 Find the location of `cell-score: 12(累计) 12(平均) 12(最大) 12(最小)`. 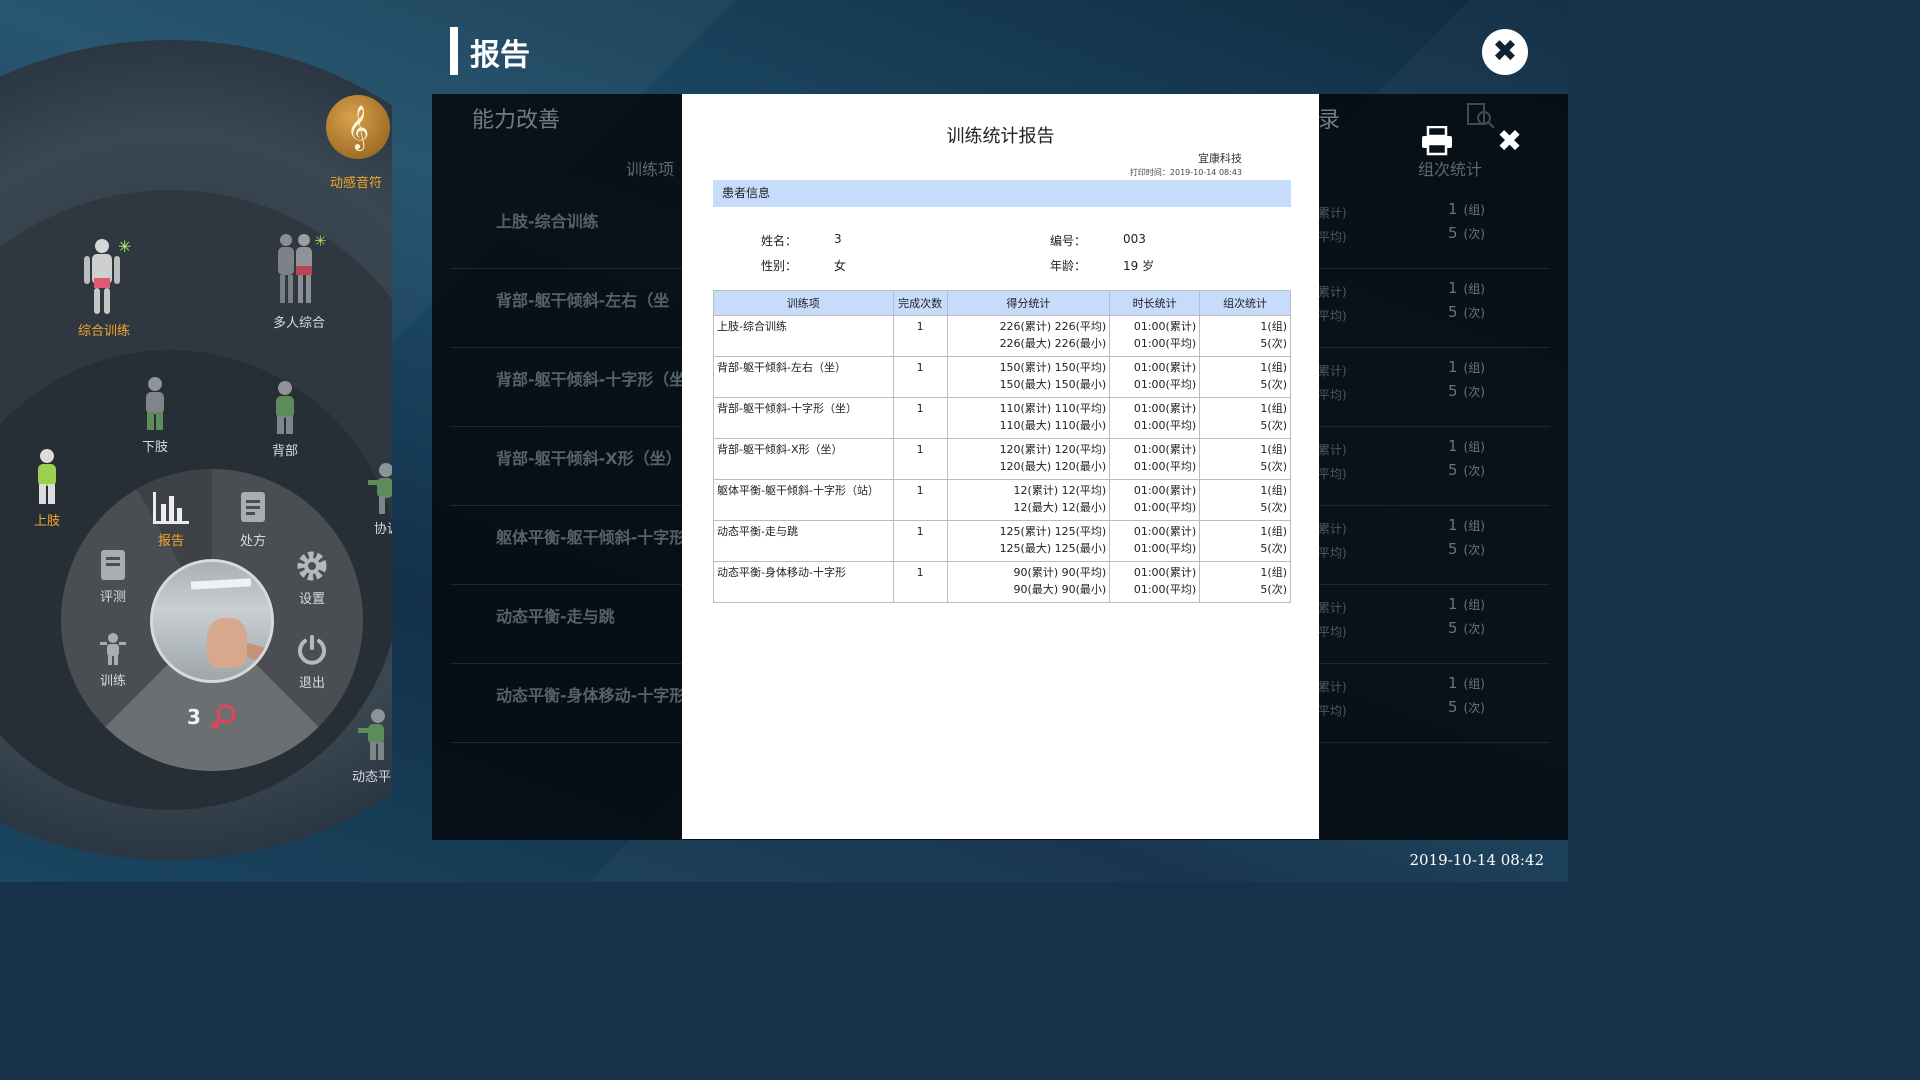

cell-score: 12(累计) 12(平均) 12(最大) 12(最小) is located at coordinates (1028, 500).